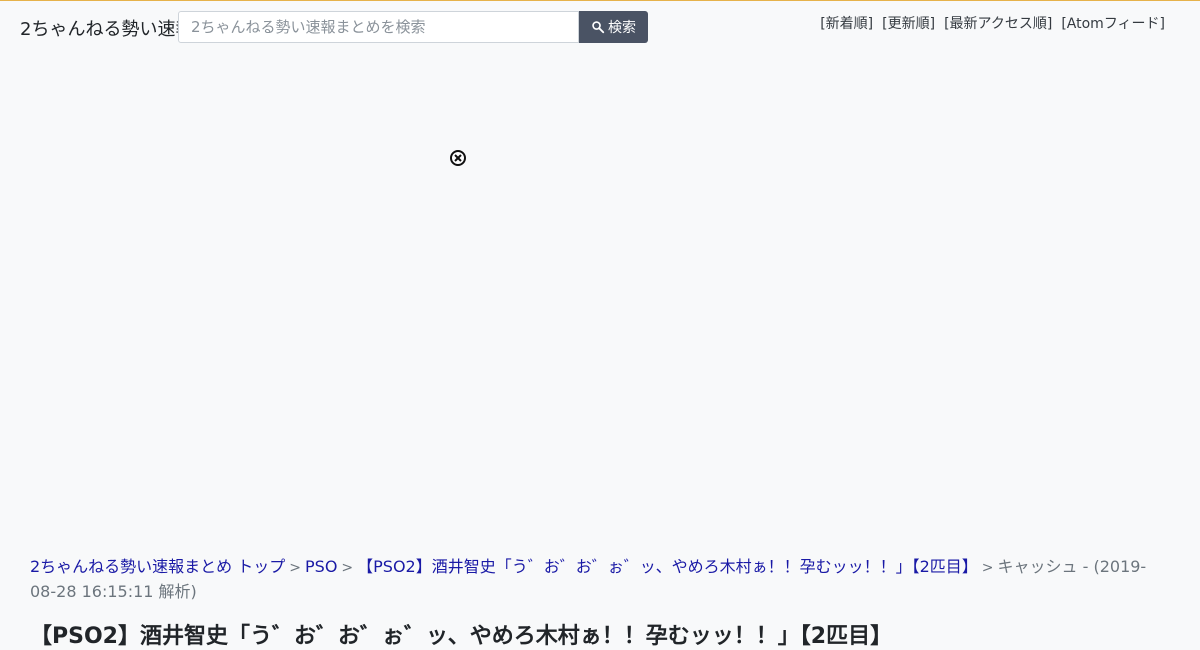 The image size is (1200, 650). What do you see at coordinates (378, 27) in the screenshot?
I see `search-input` at bounding box center [378, 27].